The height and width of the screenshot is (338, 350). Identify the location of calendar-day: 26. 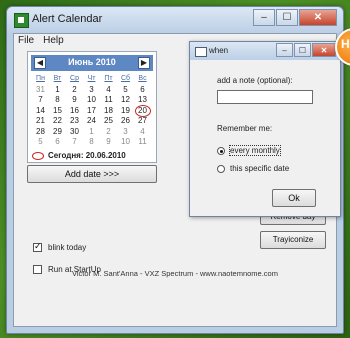
(125, 121).